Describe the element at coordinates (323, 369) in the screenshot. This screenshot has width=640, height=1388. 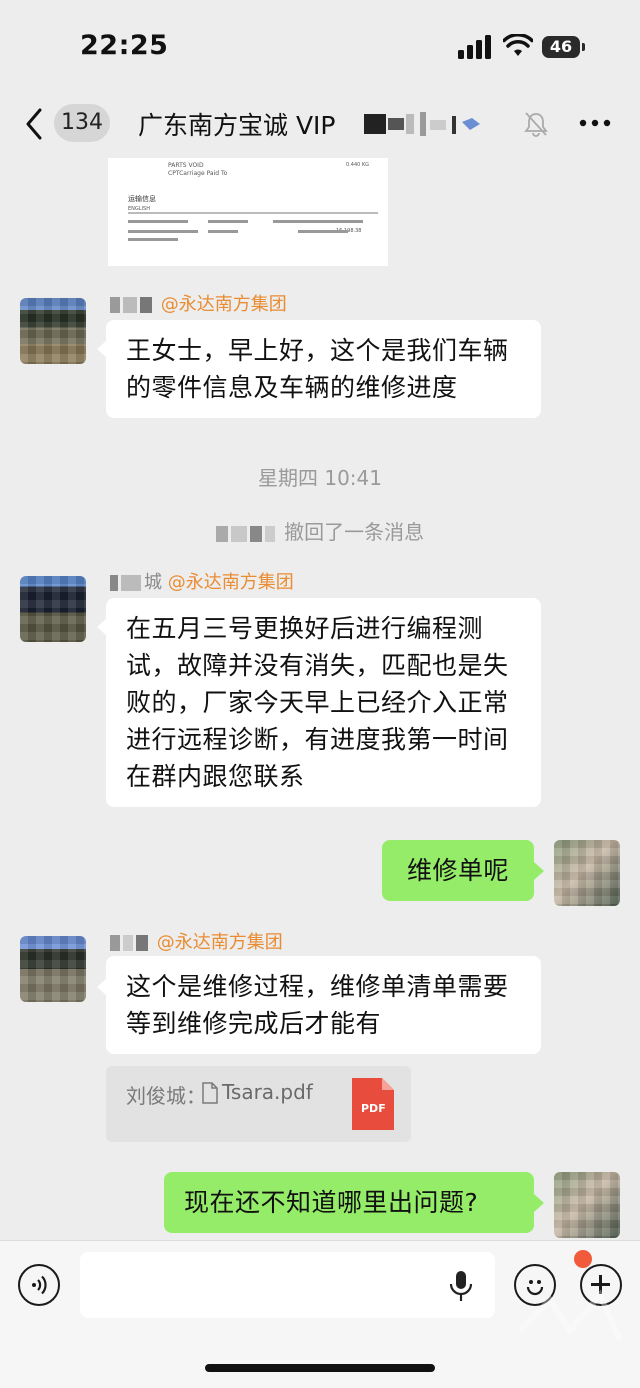
I see `message-bubble: 王女士，早上好，这个是我们车辆的零件信息及车辆的维修进度` at that location.